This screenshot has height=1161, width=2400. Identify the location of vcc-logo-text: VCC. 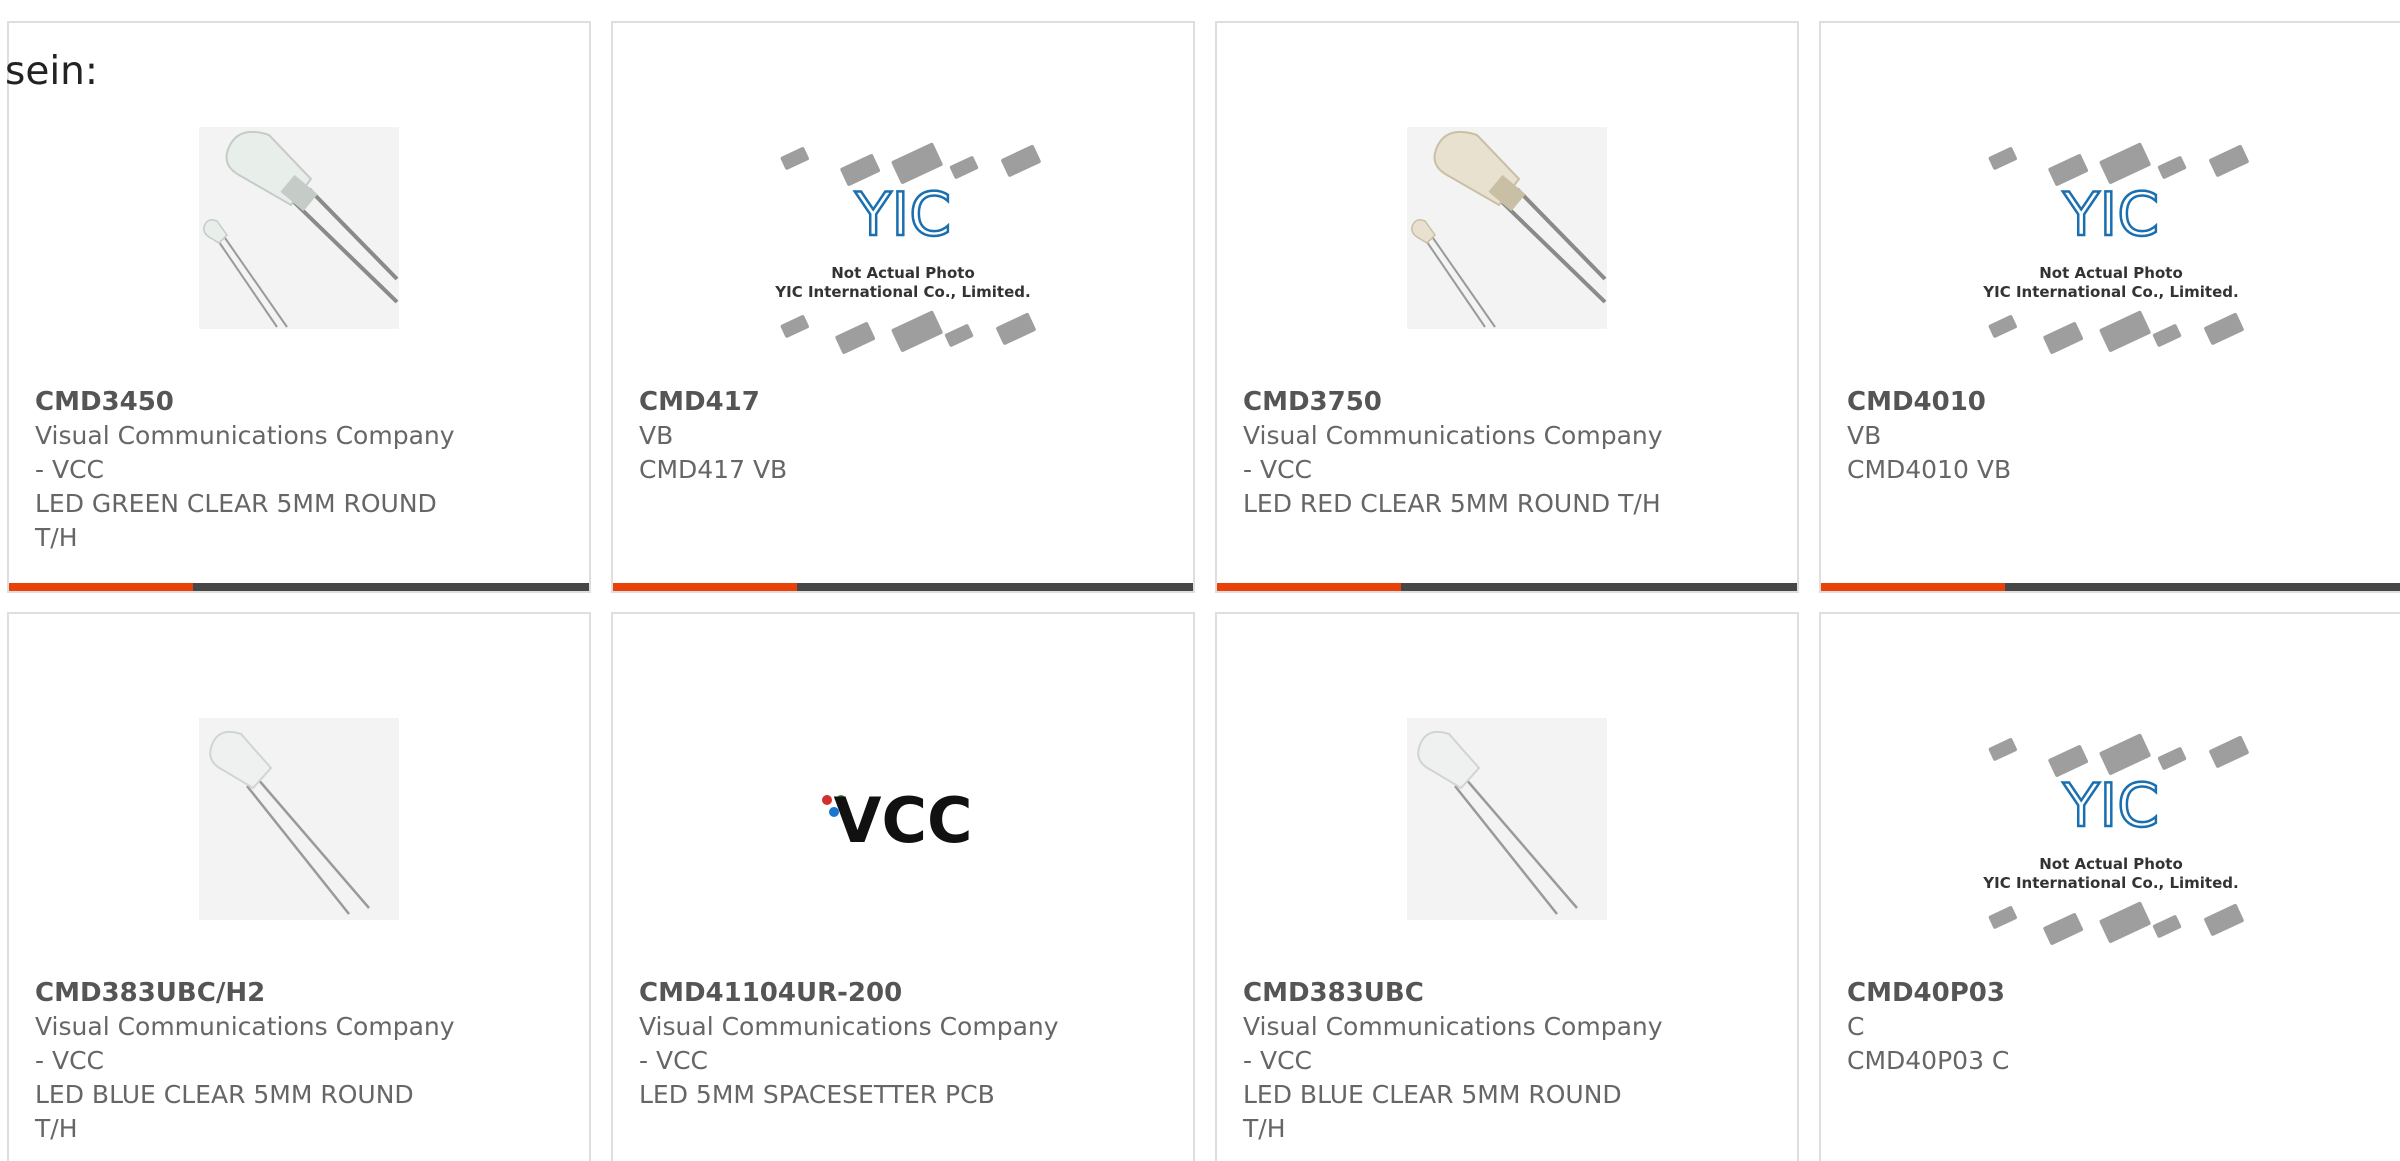
(903, 820).